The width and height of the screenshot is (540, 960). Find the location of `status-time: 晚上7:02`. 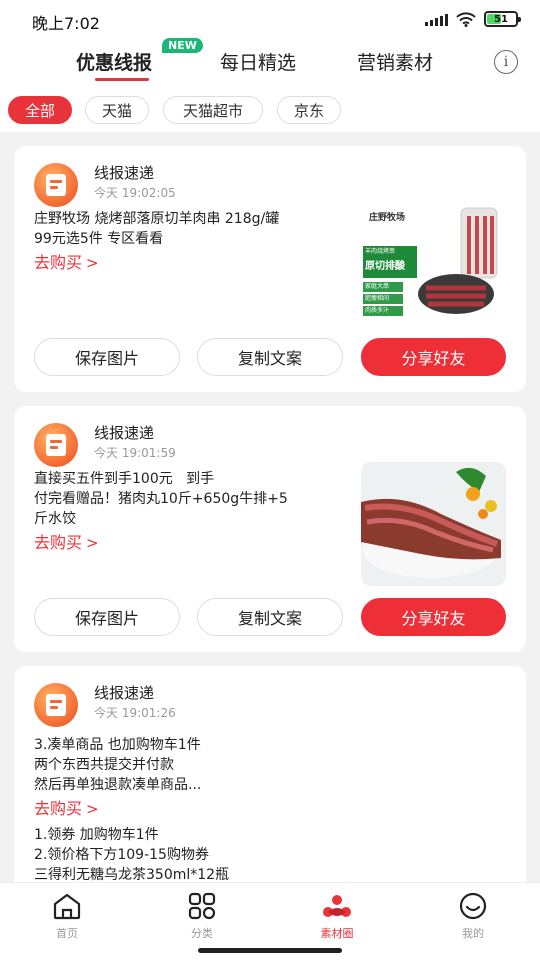

status-time: 晚上7:02 is located at coordinates (66, 23).